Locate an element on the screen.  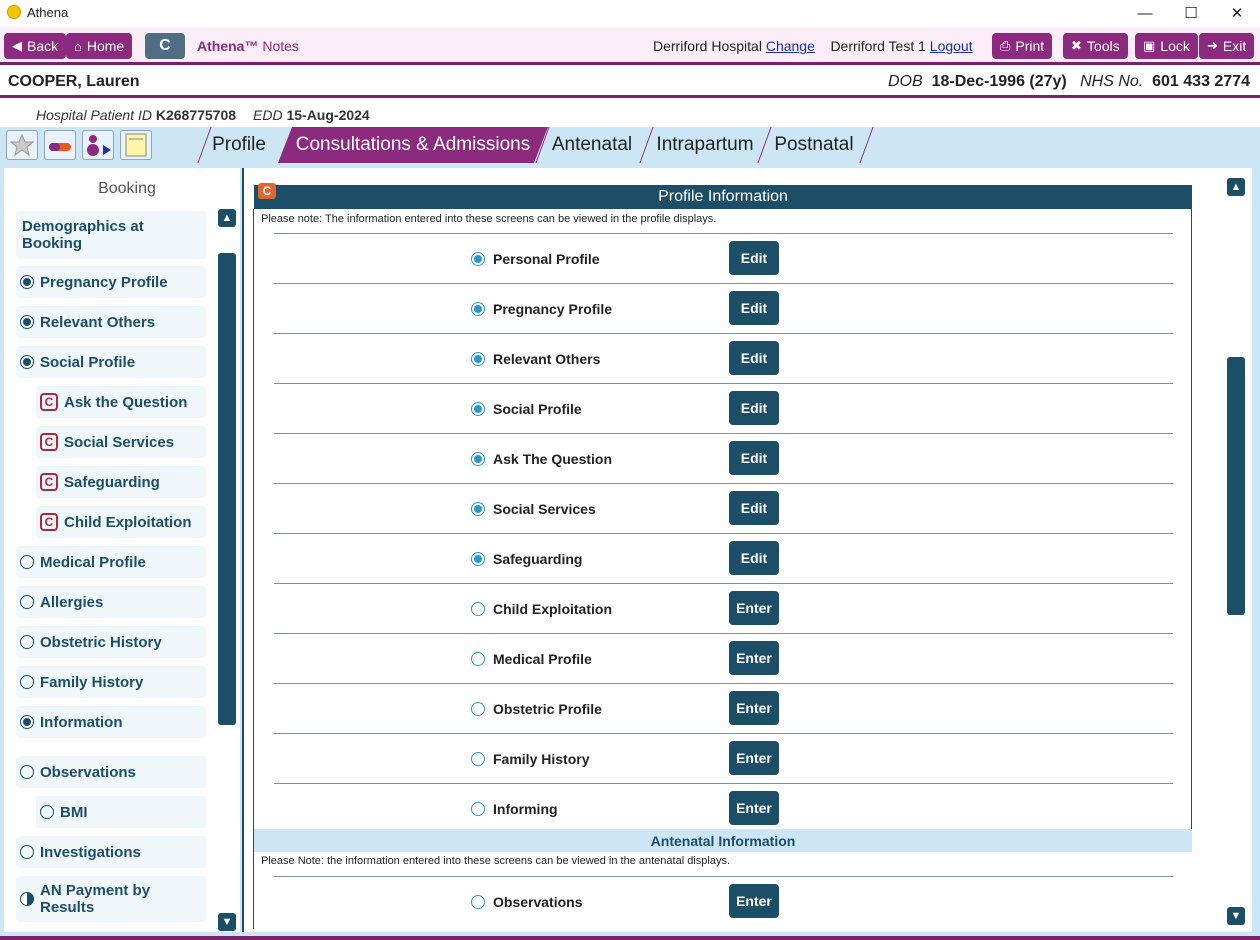
sidebar-item-an-payment-by-results: AN Payment by Results is located at coordinates (111, 899).